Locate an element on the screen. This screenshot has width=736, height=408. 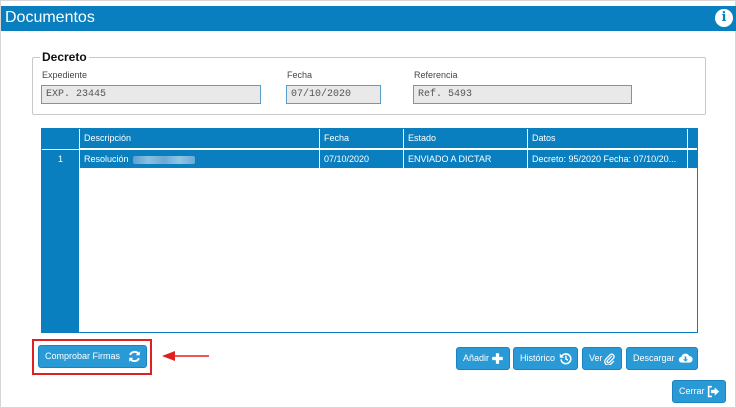
expediente-label: Expediente is located at coordinates (65, 75).